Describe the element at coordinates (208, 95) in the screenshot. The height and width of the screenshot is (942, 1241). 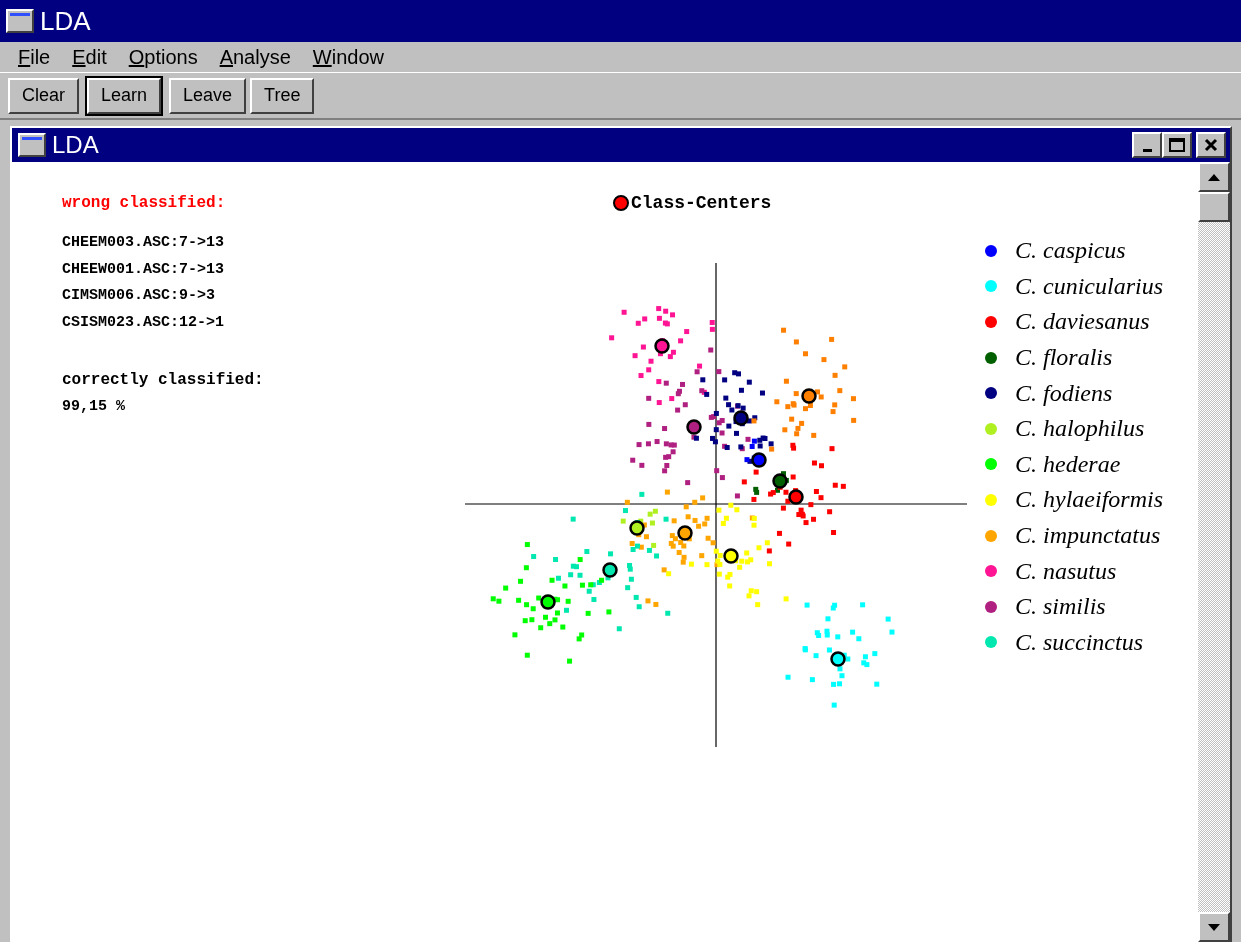
I see `toolbar-button: Leave` at that location.